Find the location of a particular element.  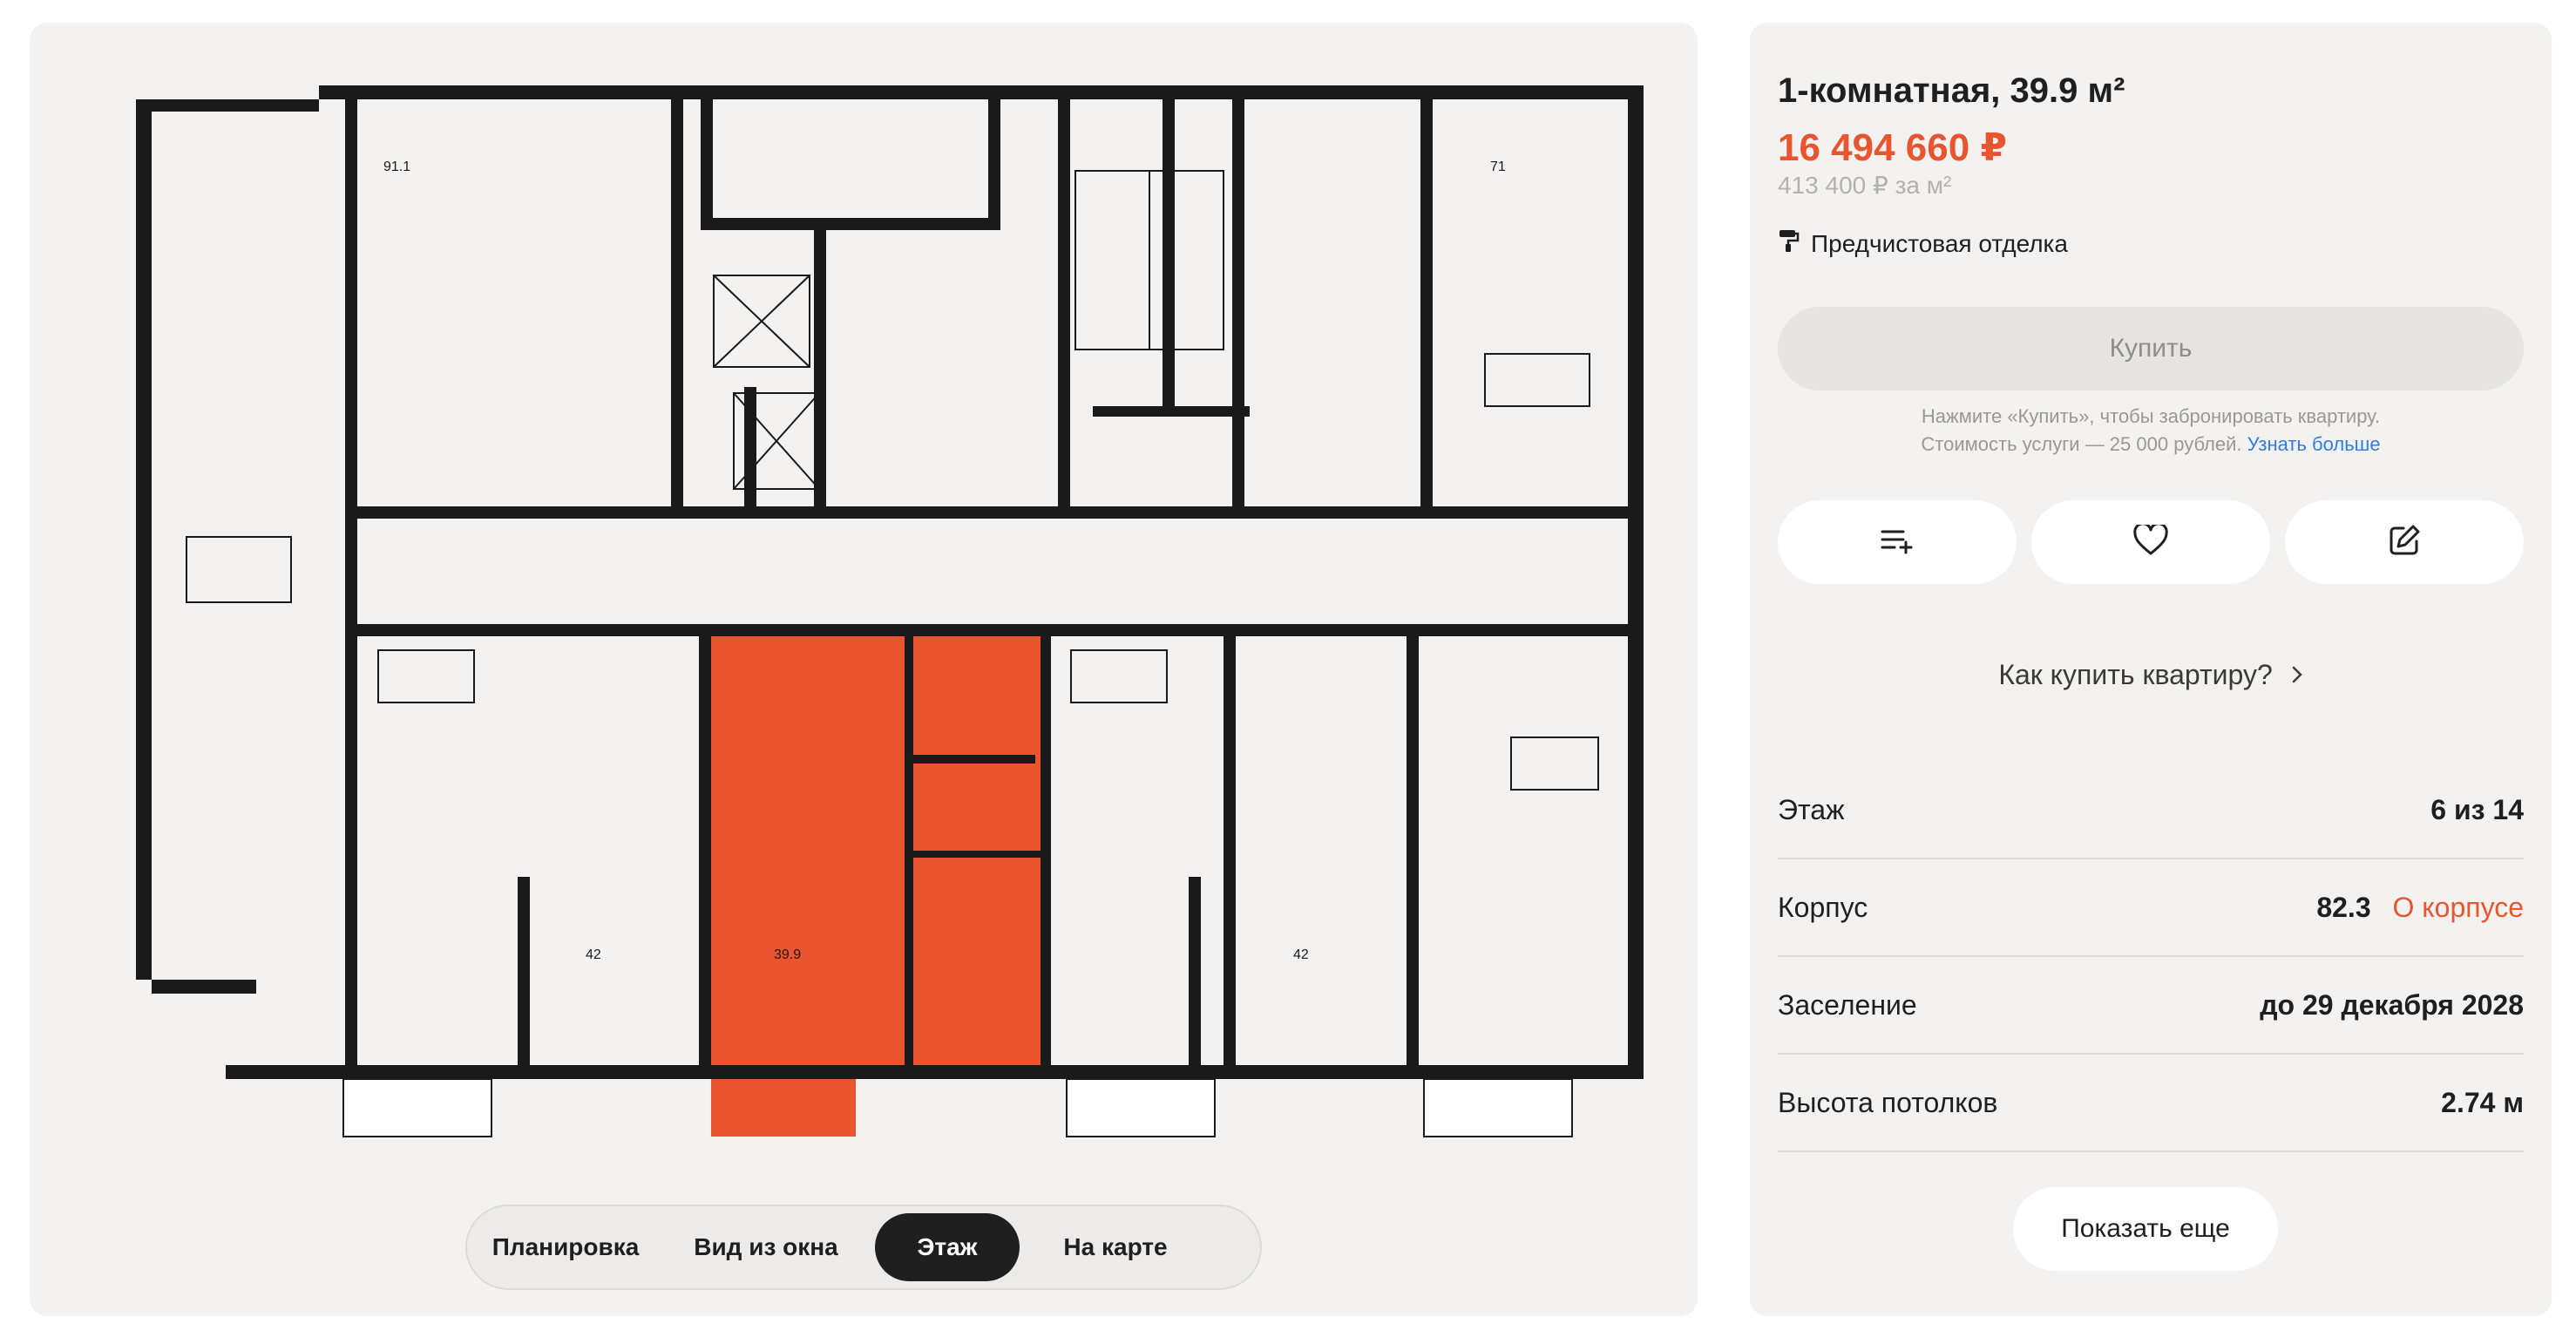

chevron-right-icon is located at coordinates (2297, 674).